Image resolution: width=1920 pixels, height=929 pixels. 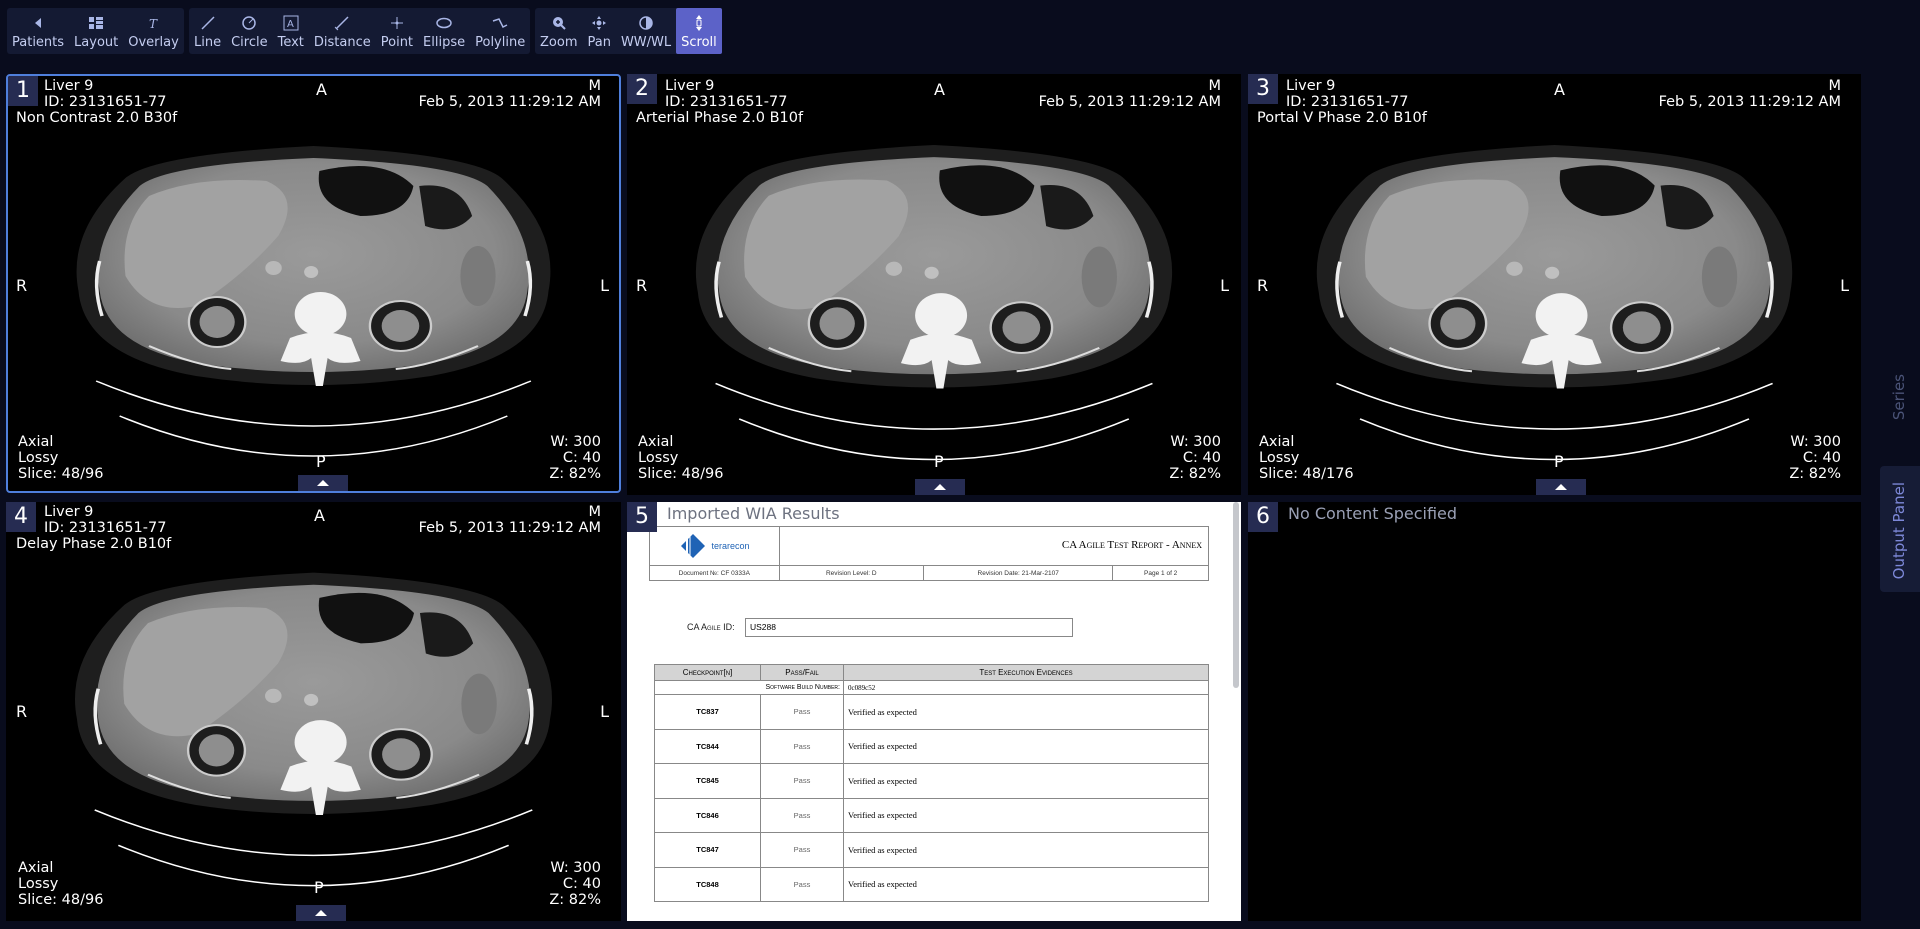 I want to click on series-tab: Series, so click(x=1899, y=397).